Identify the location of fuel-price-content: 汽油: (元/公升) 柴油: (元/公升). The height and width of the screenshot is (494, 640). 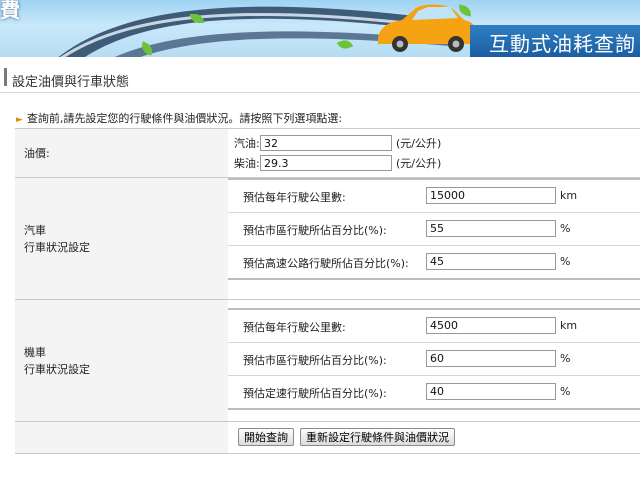
(434, 153).